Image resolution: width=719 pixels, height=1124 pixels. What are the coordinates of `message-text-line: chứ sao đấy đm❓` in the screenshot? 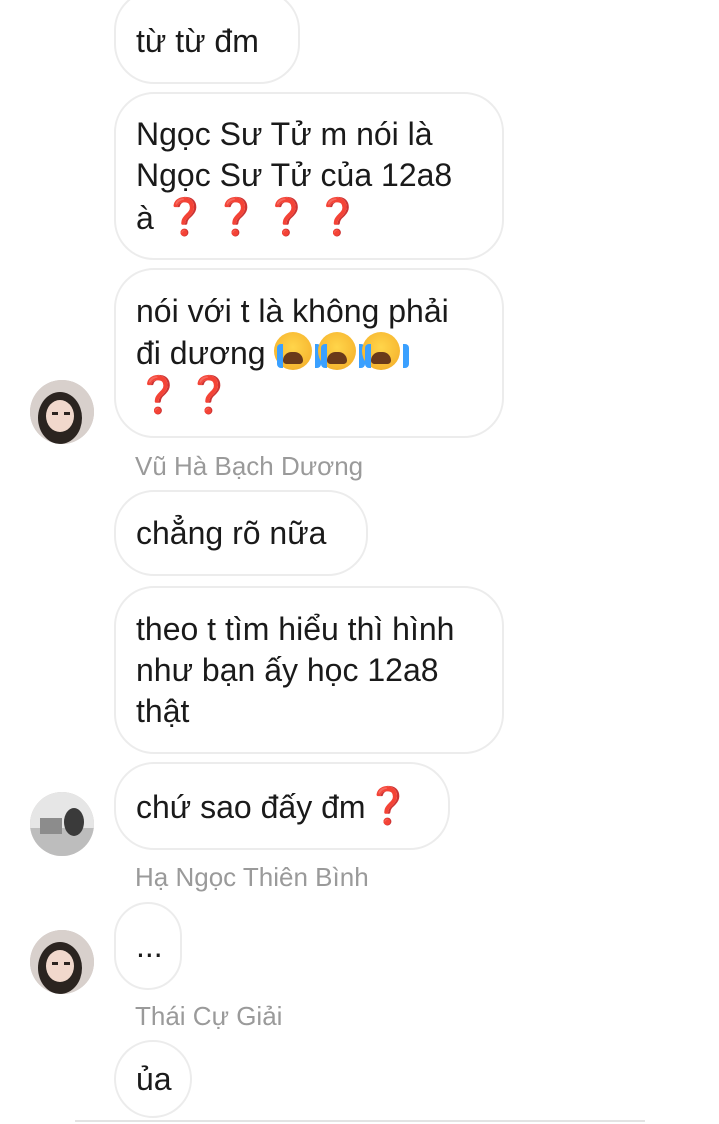 It's located at (282, 806).